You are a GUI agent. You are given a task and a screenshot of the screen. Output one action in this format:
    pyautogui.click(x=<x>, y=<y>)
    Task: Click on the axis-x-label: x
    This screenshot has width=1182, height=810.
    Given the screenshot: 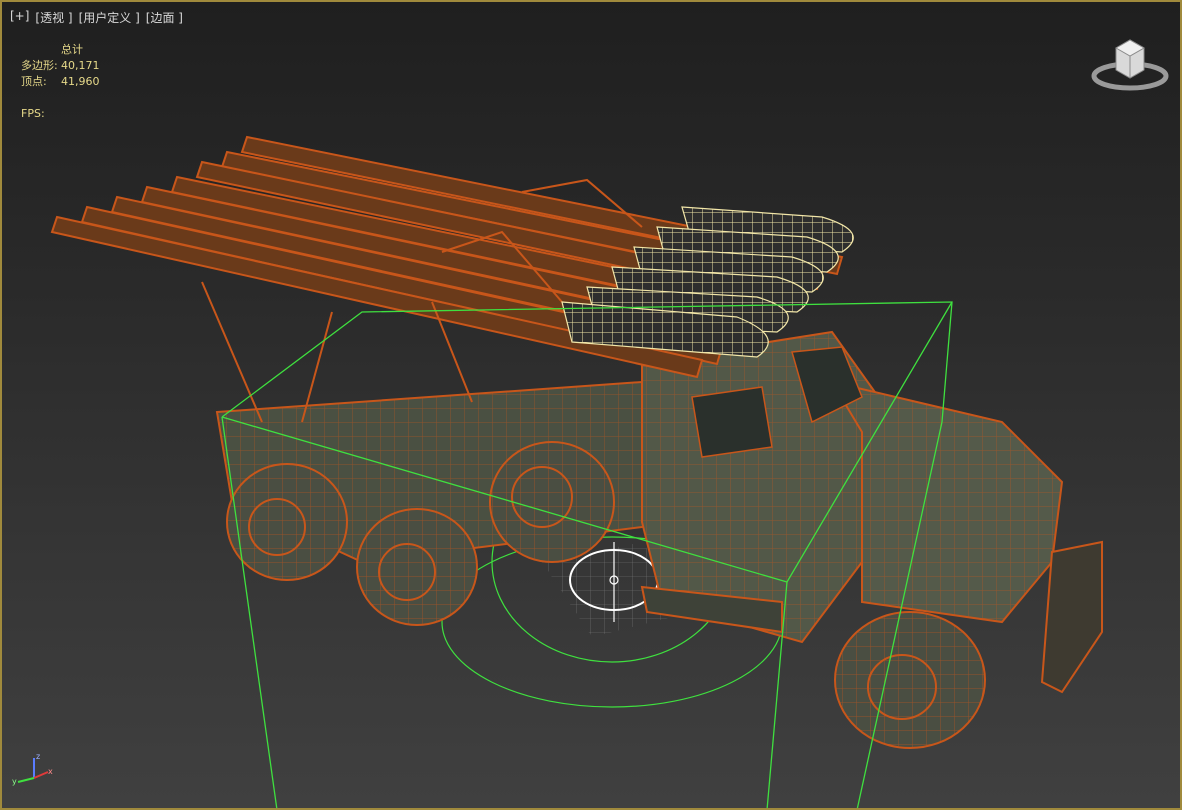 What is the action you would take?
    pyautogui.click(x=50, y=771)
    